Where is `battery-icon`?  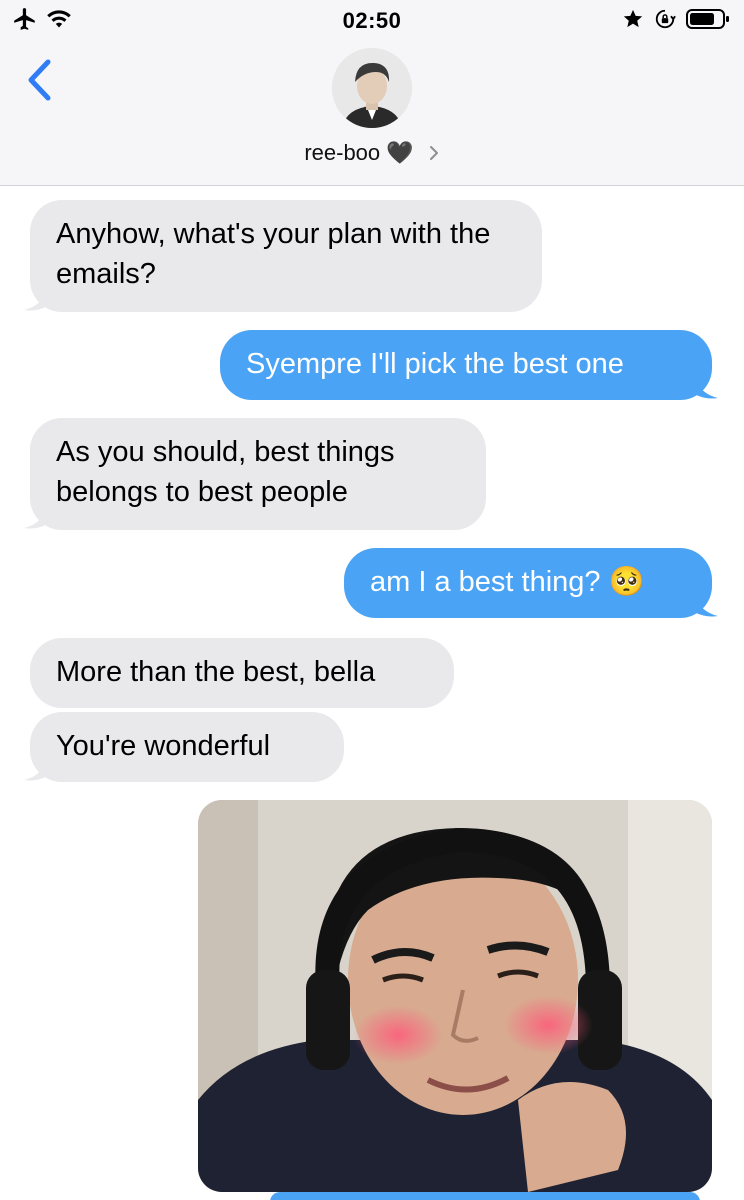
battery-icon is located at coordinates (707, 19).